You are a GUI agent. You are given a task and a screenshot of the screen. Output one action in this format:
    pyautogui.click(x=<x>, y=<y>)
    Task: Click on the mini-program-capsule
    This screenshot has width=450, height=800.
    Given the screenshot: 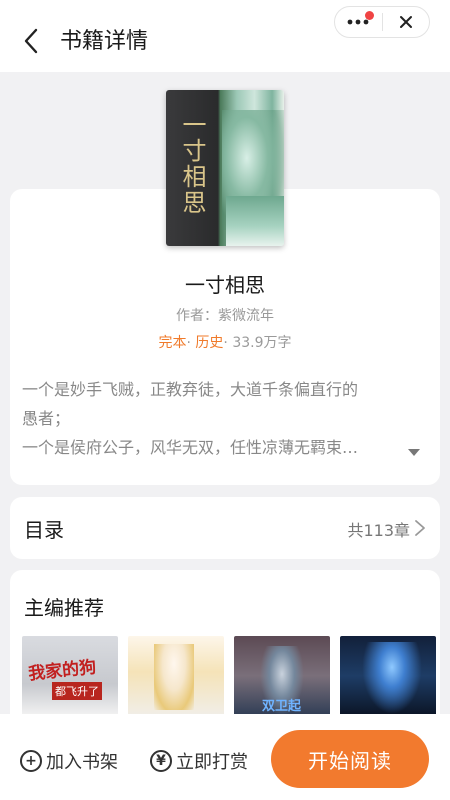 What is the action you would take?
    pyautogui.click(x=382, y=22)
    